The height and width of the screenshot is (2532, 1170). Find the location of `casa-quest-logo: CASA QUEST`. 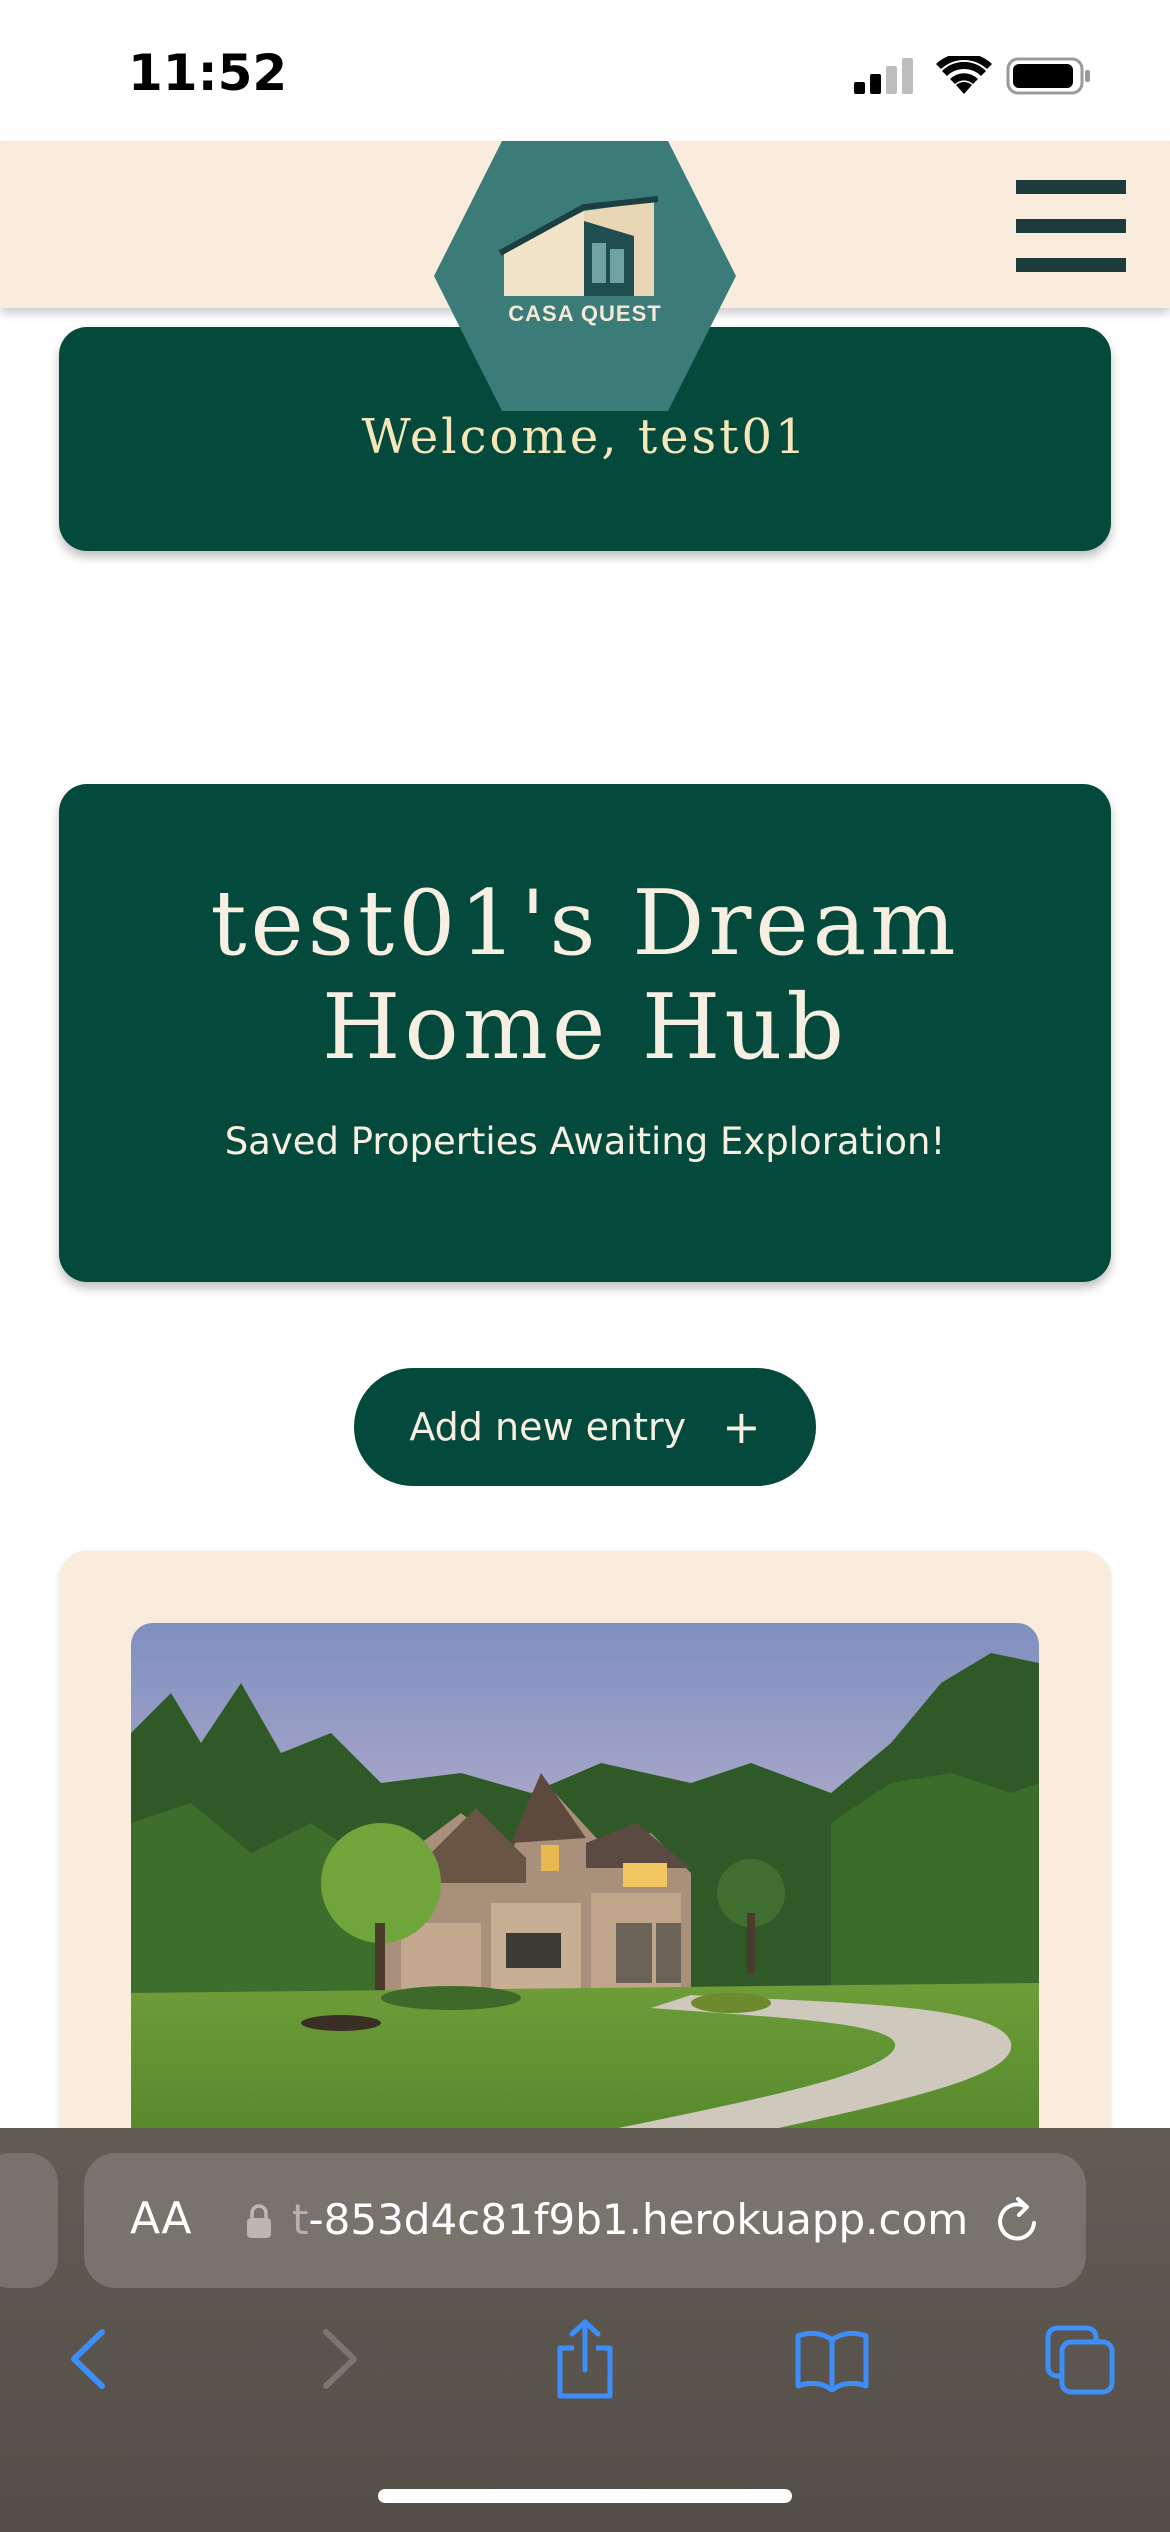

casa-quest-logo: CASA QUEST is located at coordinates (585, 276).